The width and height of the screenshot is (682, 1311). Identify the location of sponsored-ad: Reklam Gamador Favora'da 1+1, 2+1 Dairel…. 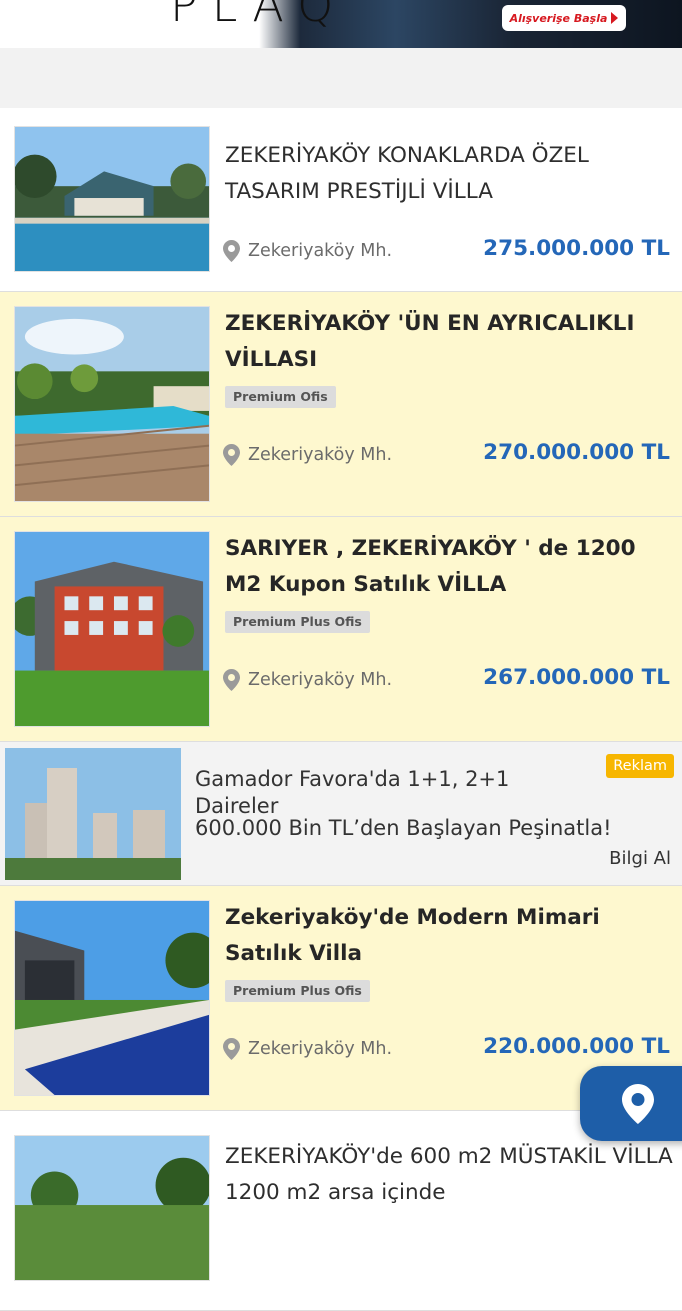
(341, 814).